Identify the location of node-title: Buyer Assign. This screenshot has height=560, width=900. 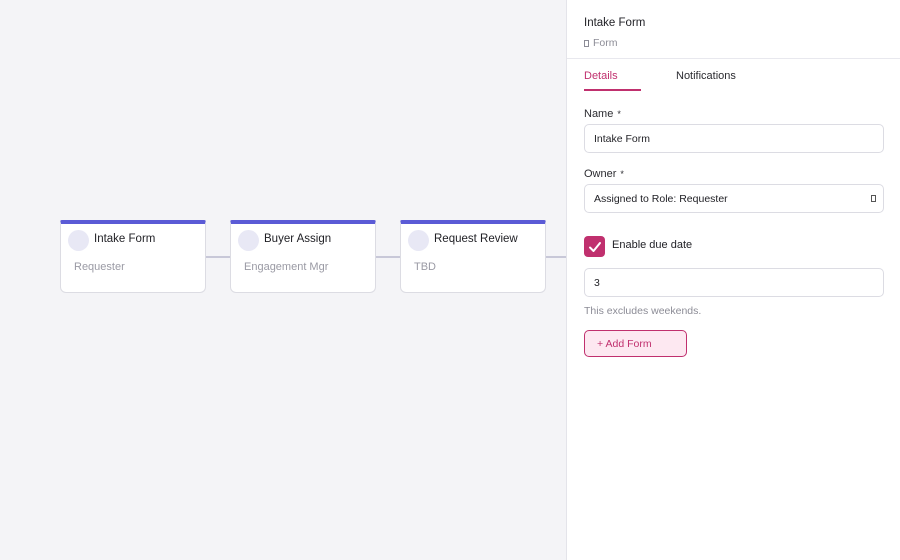
(298, 239).